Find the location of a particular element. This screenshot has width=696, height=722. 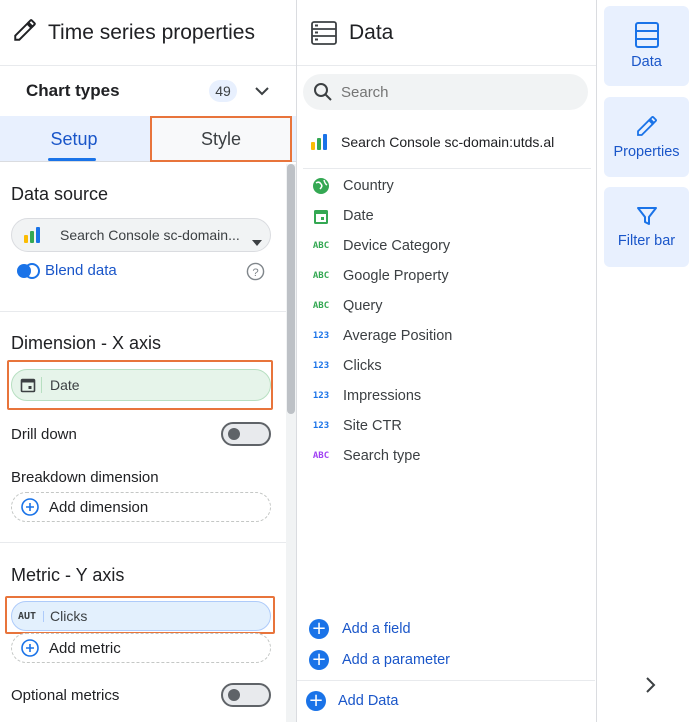

drill-down-label: Drill down is located at coordinates (44, 434).